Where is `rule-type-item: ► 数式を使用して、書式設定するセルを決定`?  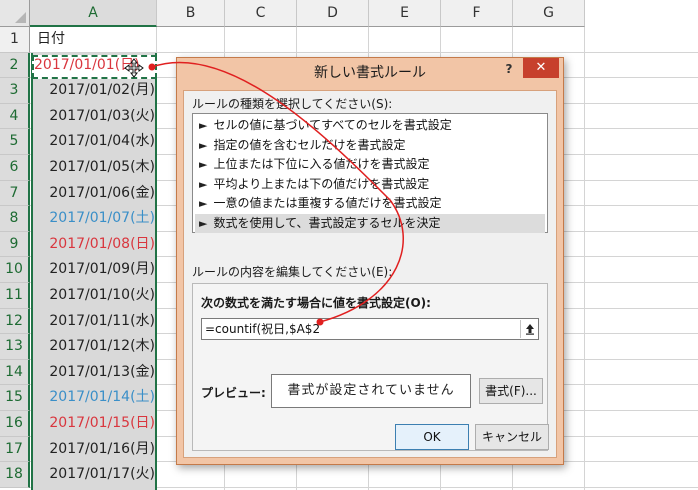 rule-type-item: ► 数式を使用して、書式設定するセルを決定 is located at coordinates (370, 223).